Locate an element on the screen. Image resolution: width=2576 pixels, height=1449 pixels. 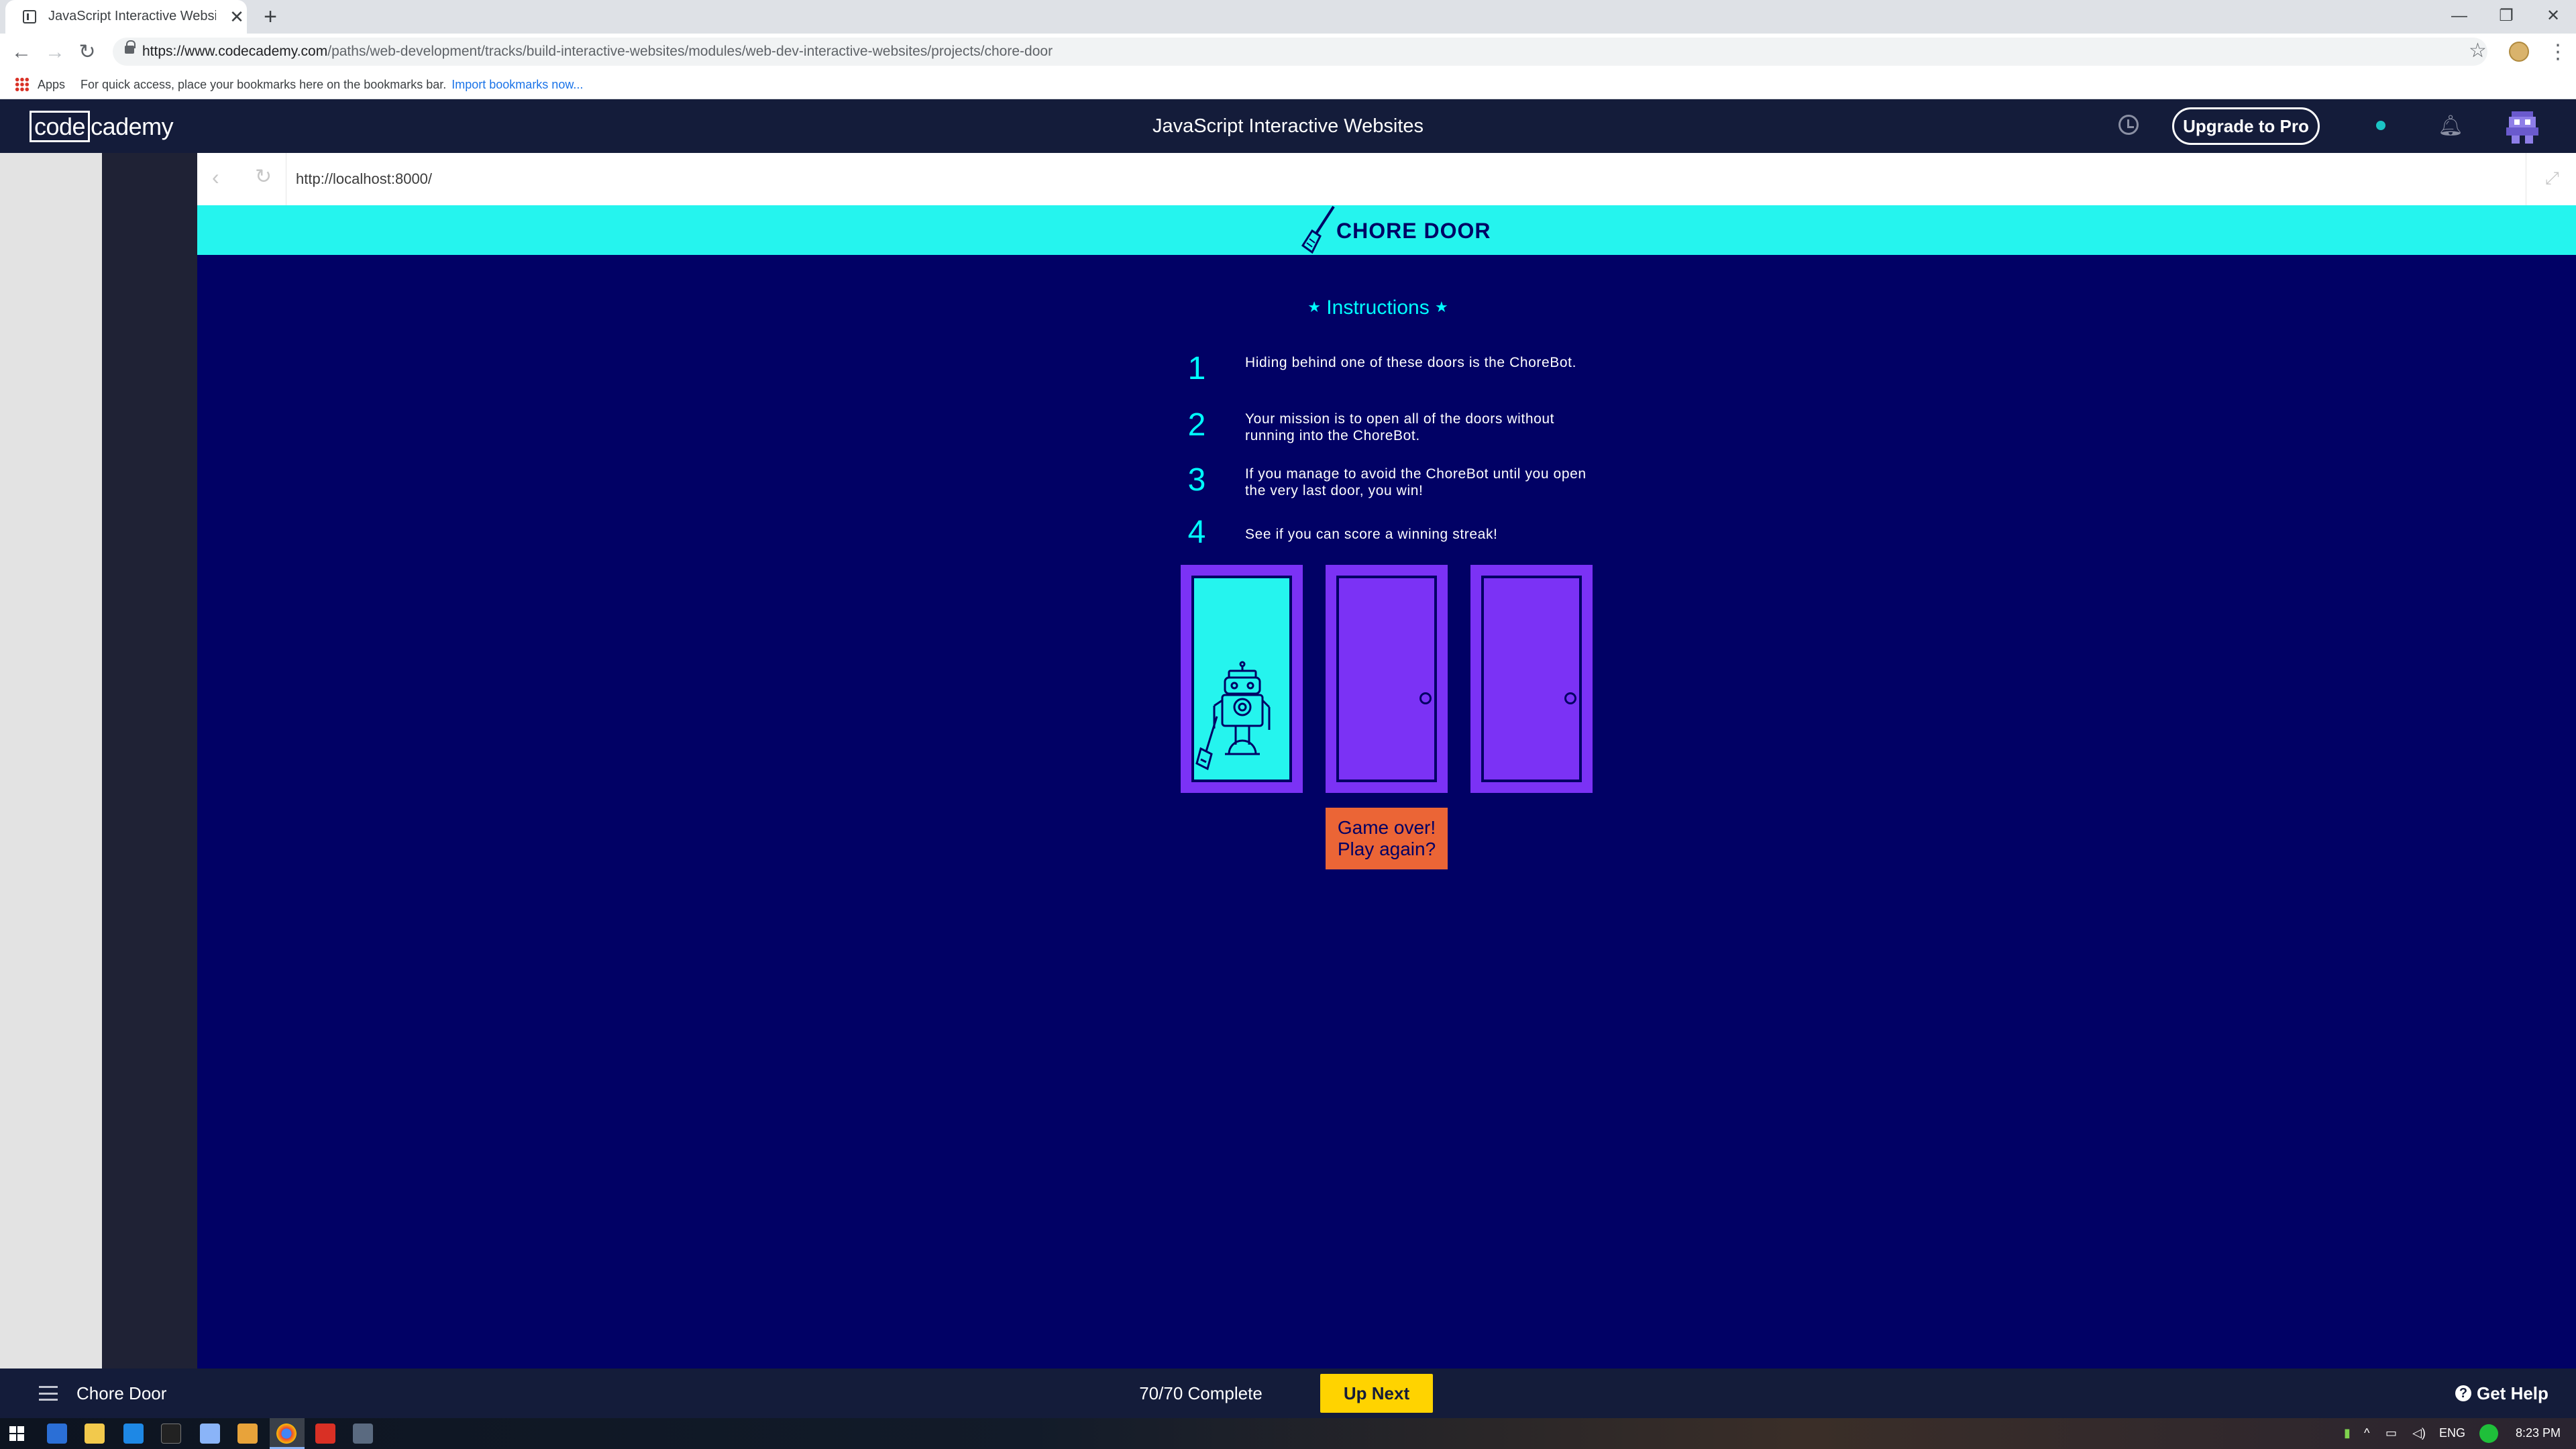
progress-count: 70/70 Complete is located at coordinates (1201, 1393).